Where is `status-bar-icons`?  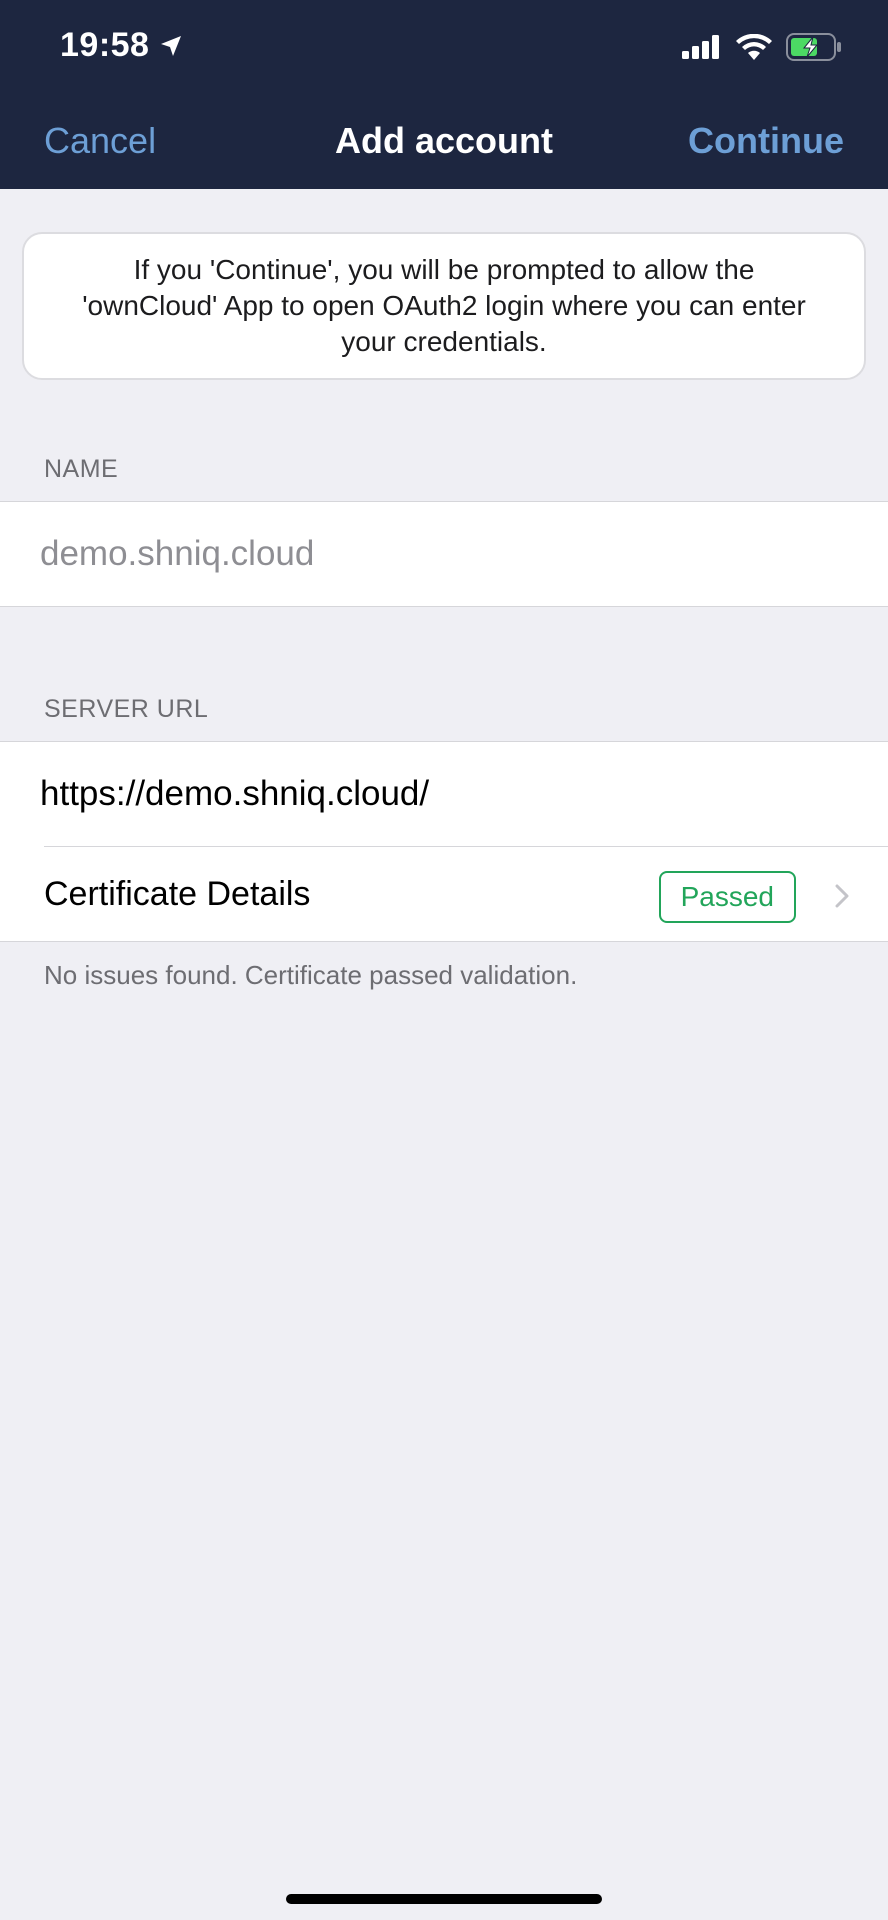
status-bar-icons is located at coordinates (762, 47).